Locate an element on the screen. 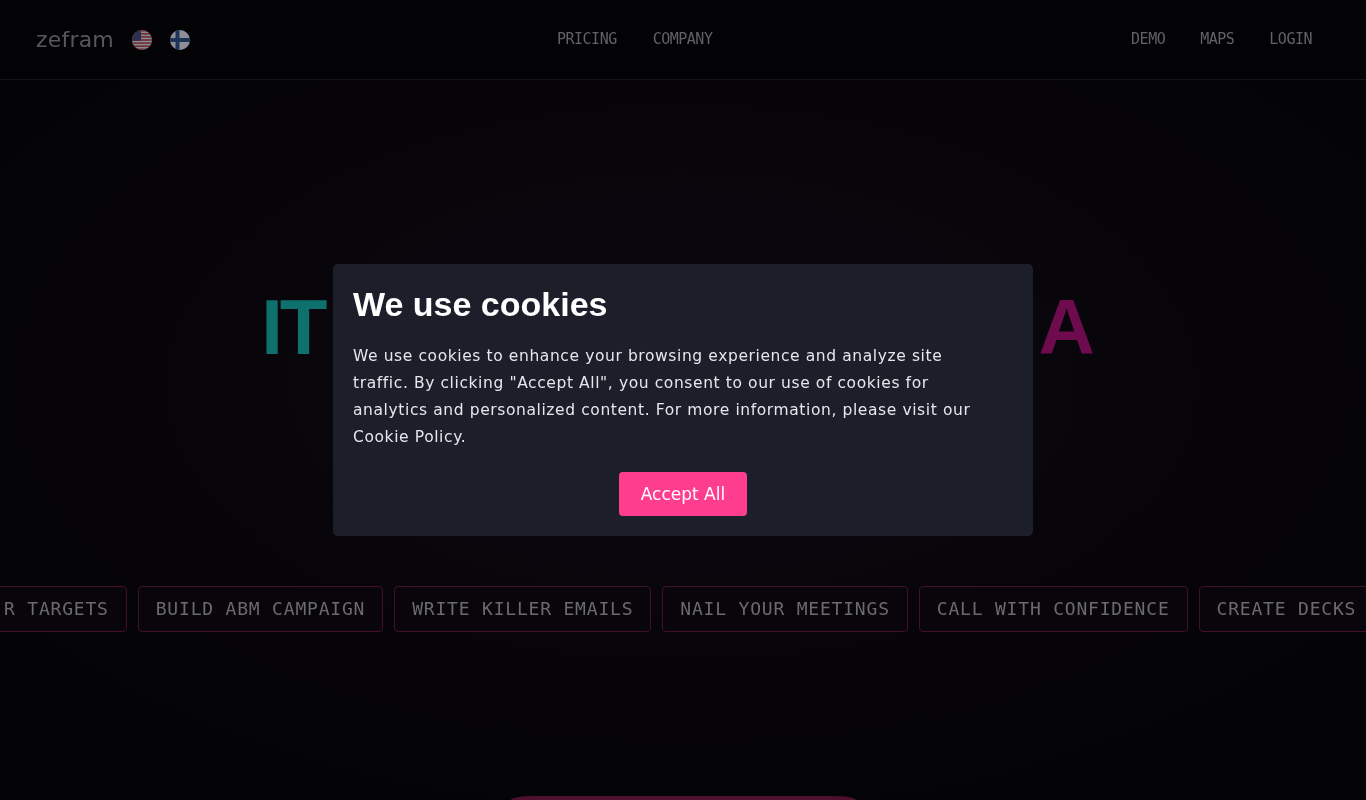  us-flag-icon is located at coordinates (142, 39).